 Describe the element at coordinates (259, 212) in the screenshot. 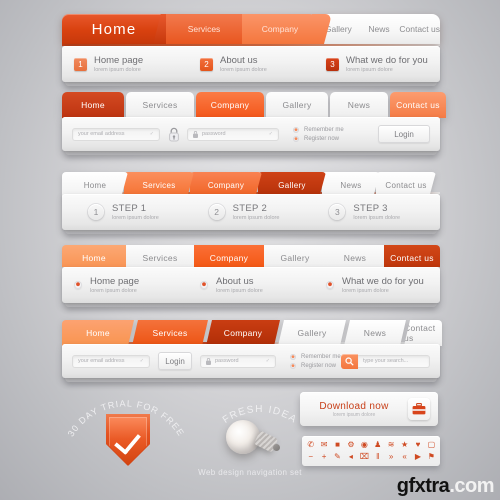

I see `step-cell: 2 STEP 2 lorem ipsum dolore` at that location.